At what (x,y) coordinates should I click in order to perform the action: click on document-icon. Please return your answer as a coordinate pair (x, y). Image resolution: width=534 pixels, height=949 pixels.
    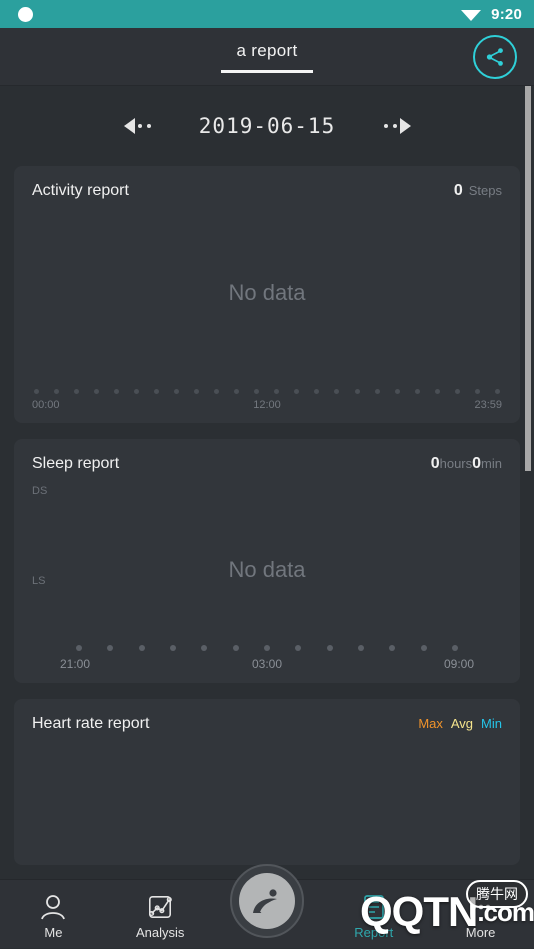
    Looking at the image, I should click on (373, 907).